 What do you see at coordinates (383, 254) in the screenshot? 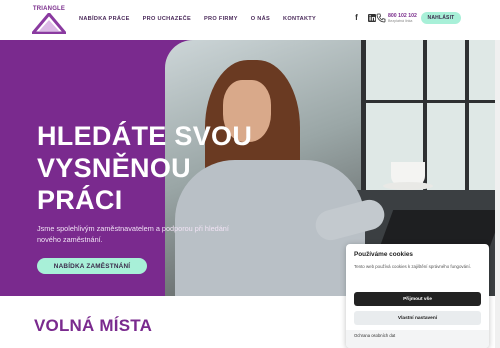
I see `cookie-title: Používáme cookies` at bounding box center [383, 254].